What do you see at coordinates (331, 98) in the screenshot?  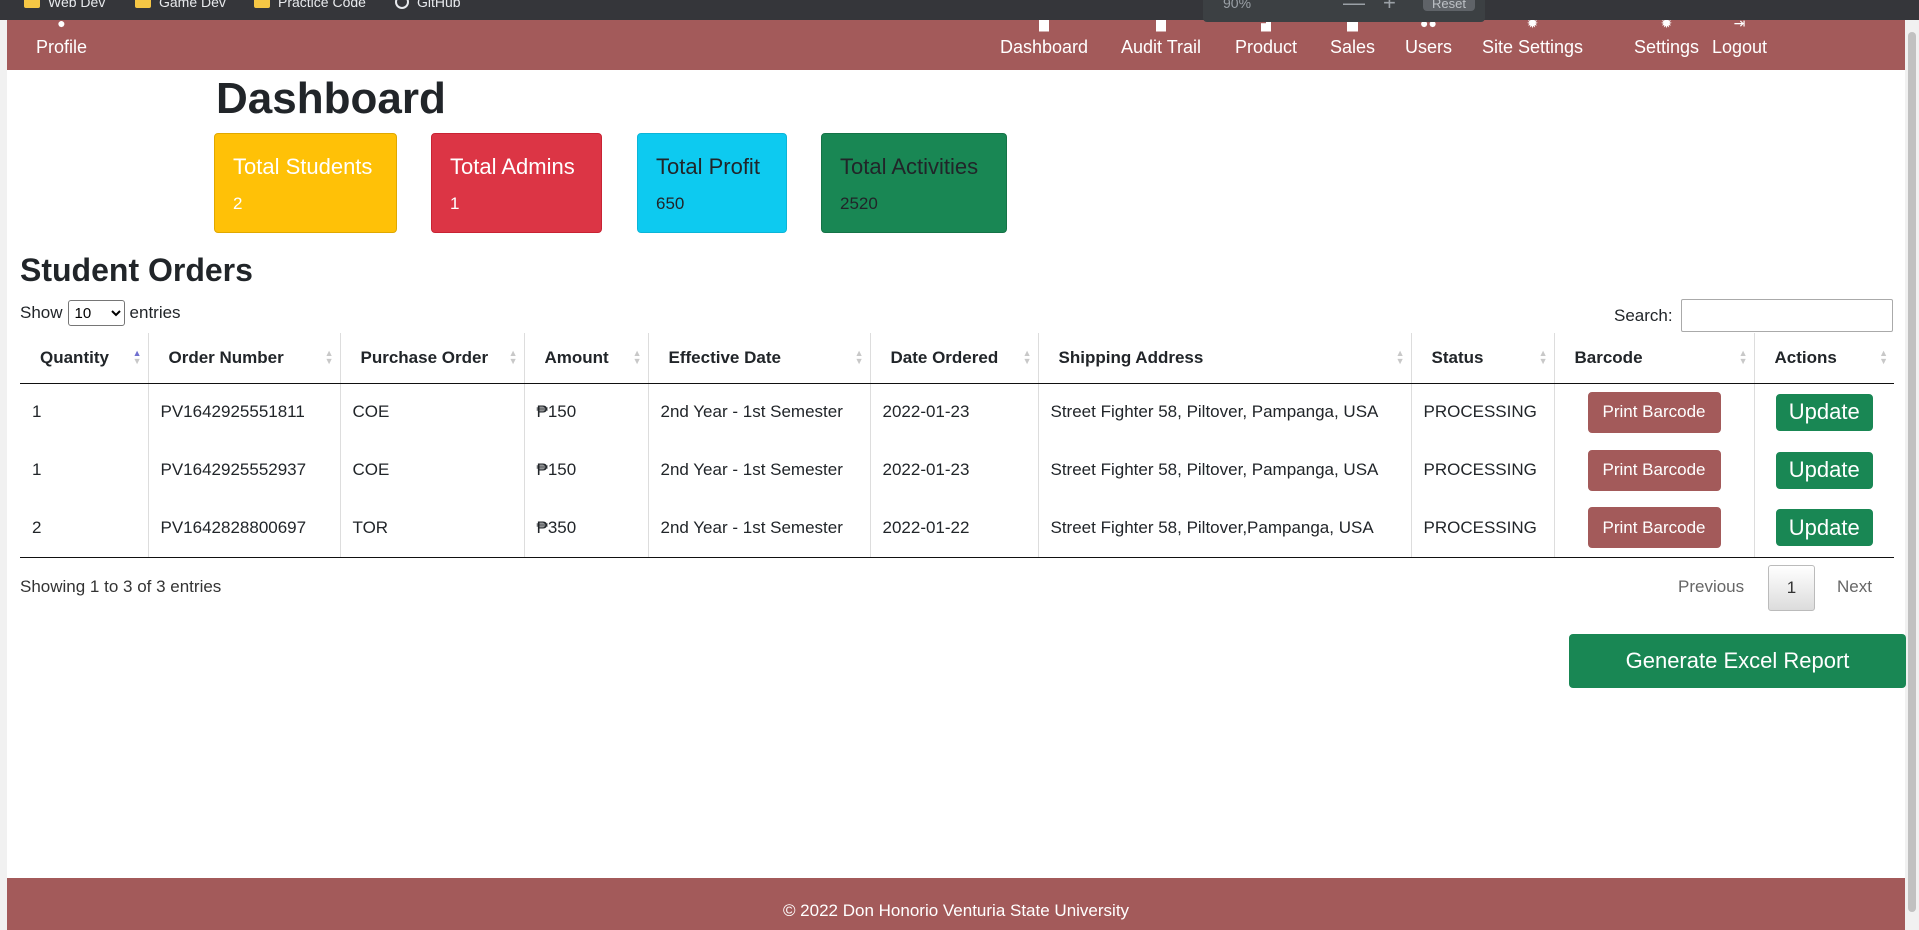 I see `page-title: Dashboard` at bounding box center [331, 98].